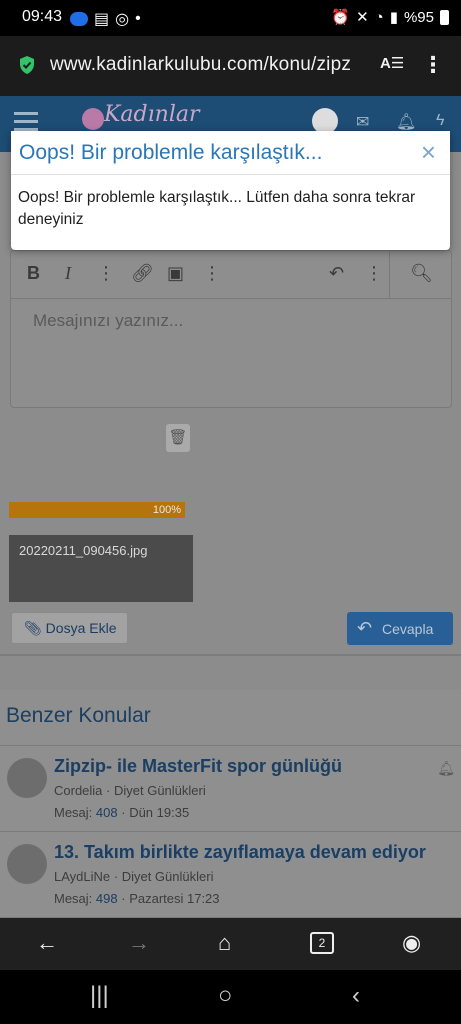 Image resolution: width=461 pixels, height=1024 pixels. I want to click on error-dialog-header: Oops! Bir problemle karşılaştık... ×, so click(230, 153).